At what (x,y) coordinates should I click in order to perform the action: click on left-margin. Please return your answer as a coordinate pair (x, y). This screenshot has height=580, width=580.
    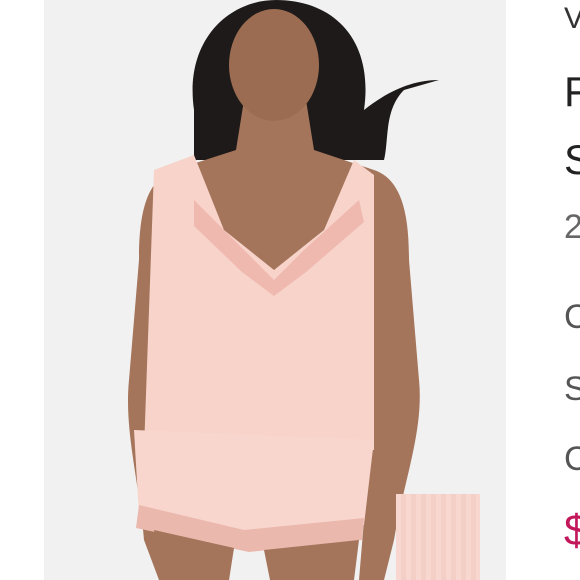
    Looking at the image, I should click on (22, 290).